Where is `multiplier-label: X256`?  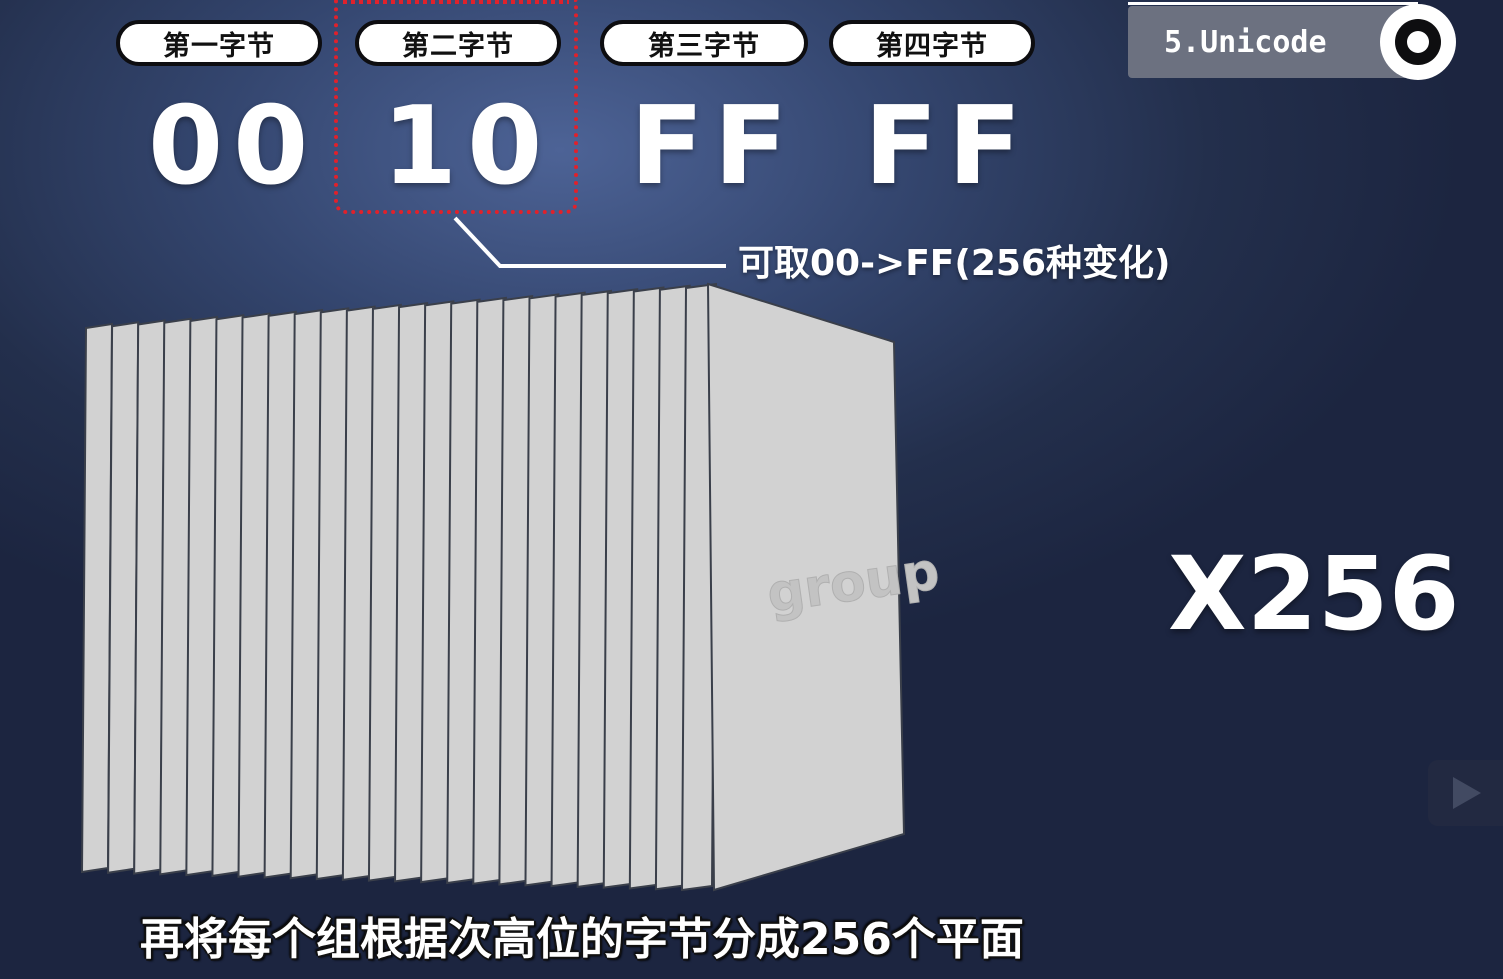
multiplier-label: X256 is located at coordinates (1314, 594).